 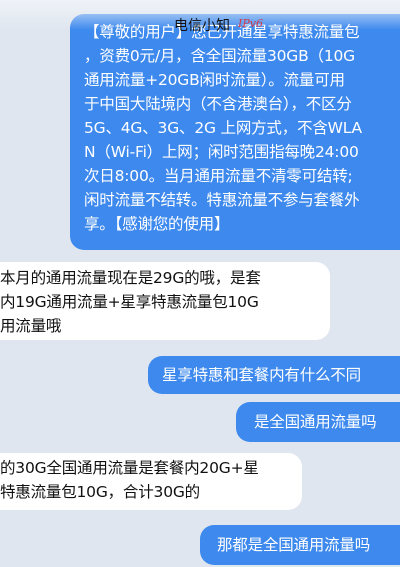 What do you see at coordinates (31, 326) in the screenshot?
I see `message-line: 用流量哦` at bounding box center [31, 326].